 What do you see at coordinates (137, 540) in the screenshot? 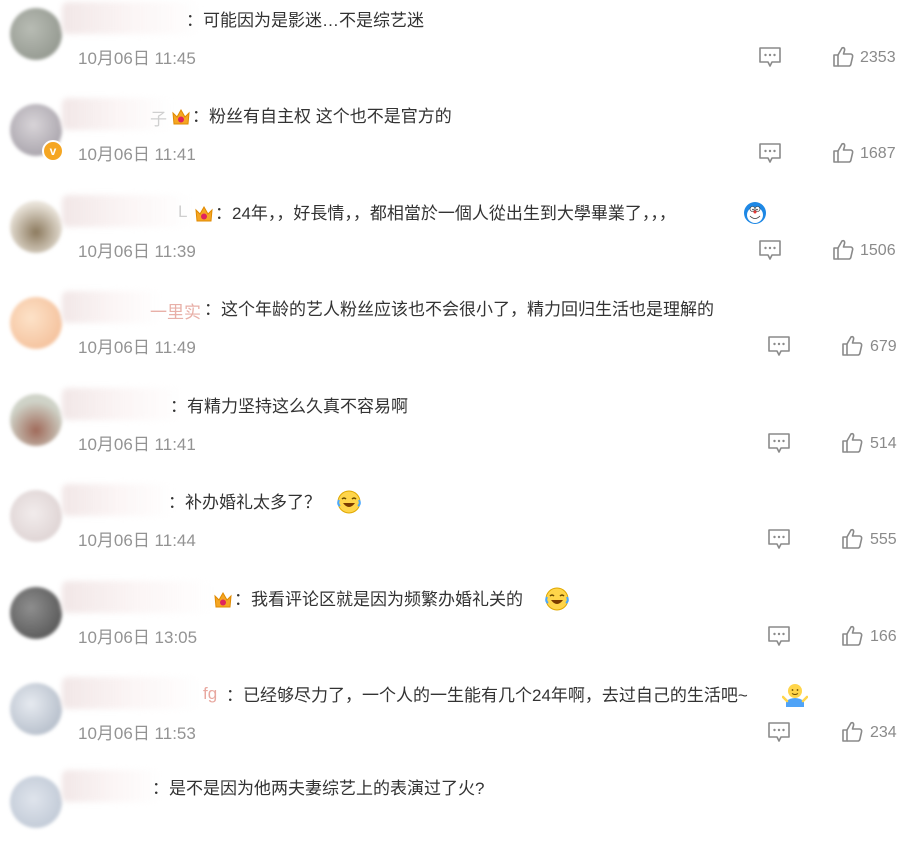
I see `comment-time: 10月06日 11:44` at bounding box center [137, 540].